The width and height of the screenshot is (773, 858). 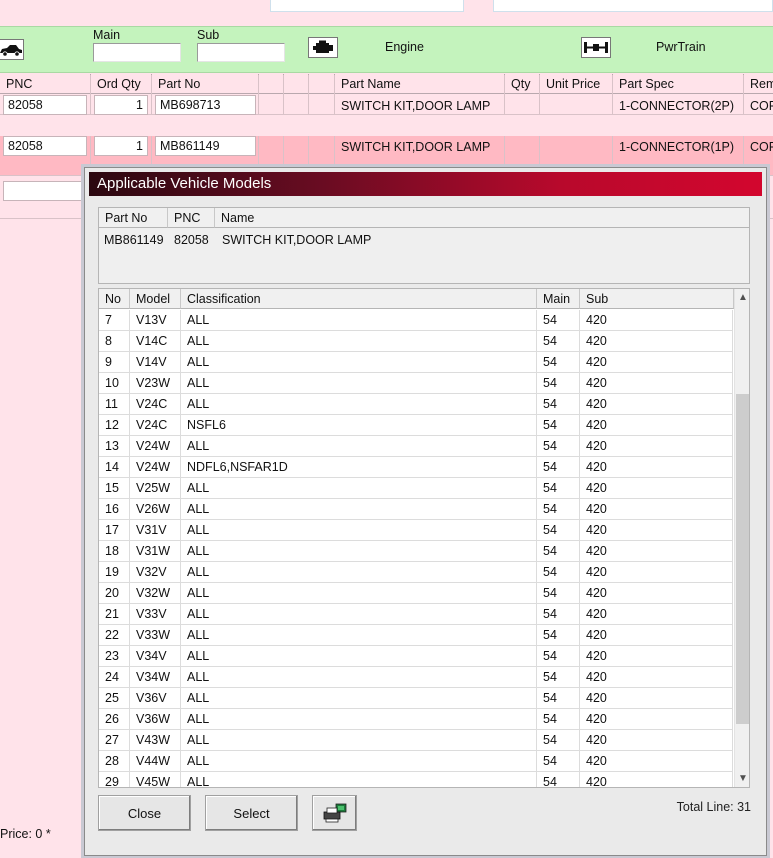 What do you see at coordinates (677, 147) in the screenshot?
I see `part-spec-cell: 1-CONNECTOR(1P)` at bounding box center [677, 147].